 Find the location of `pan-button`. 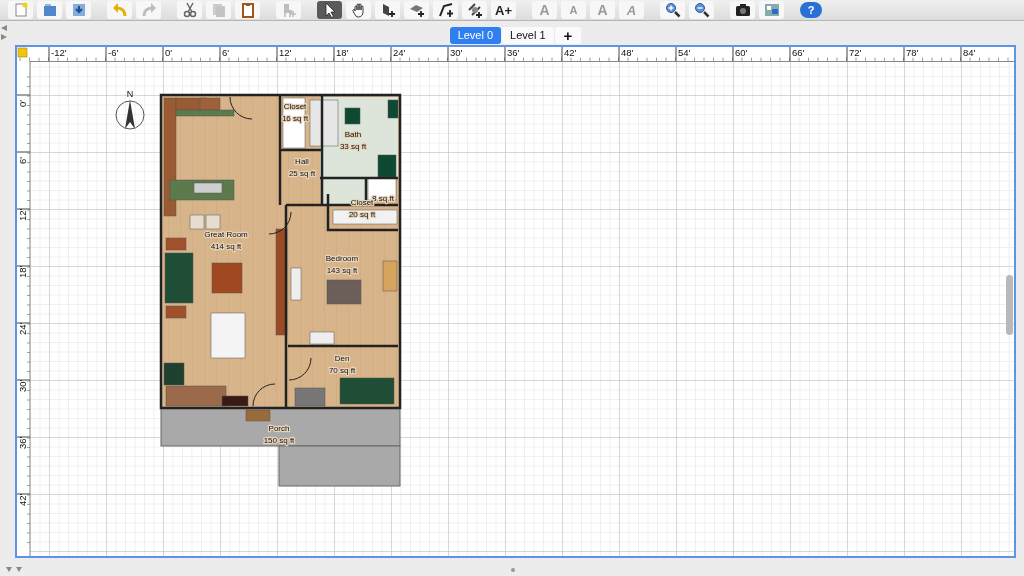

pan-button is located at coordinates (358, 10).